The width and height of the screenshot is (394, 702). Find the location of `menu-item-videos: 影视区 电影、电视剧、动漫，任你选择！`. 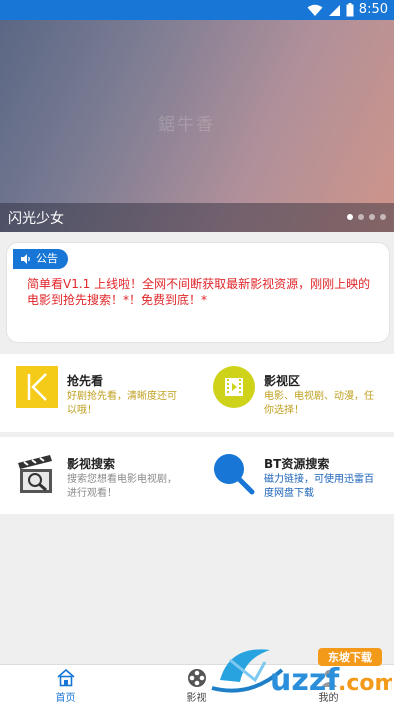

menu-item-videos: 影视区 电影、电视剧、动漫，任你选择！ is located at coordinates (295, 393).